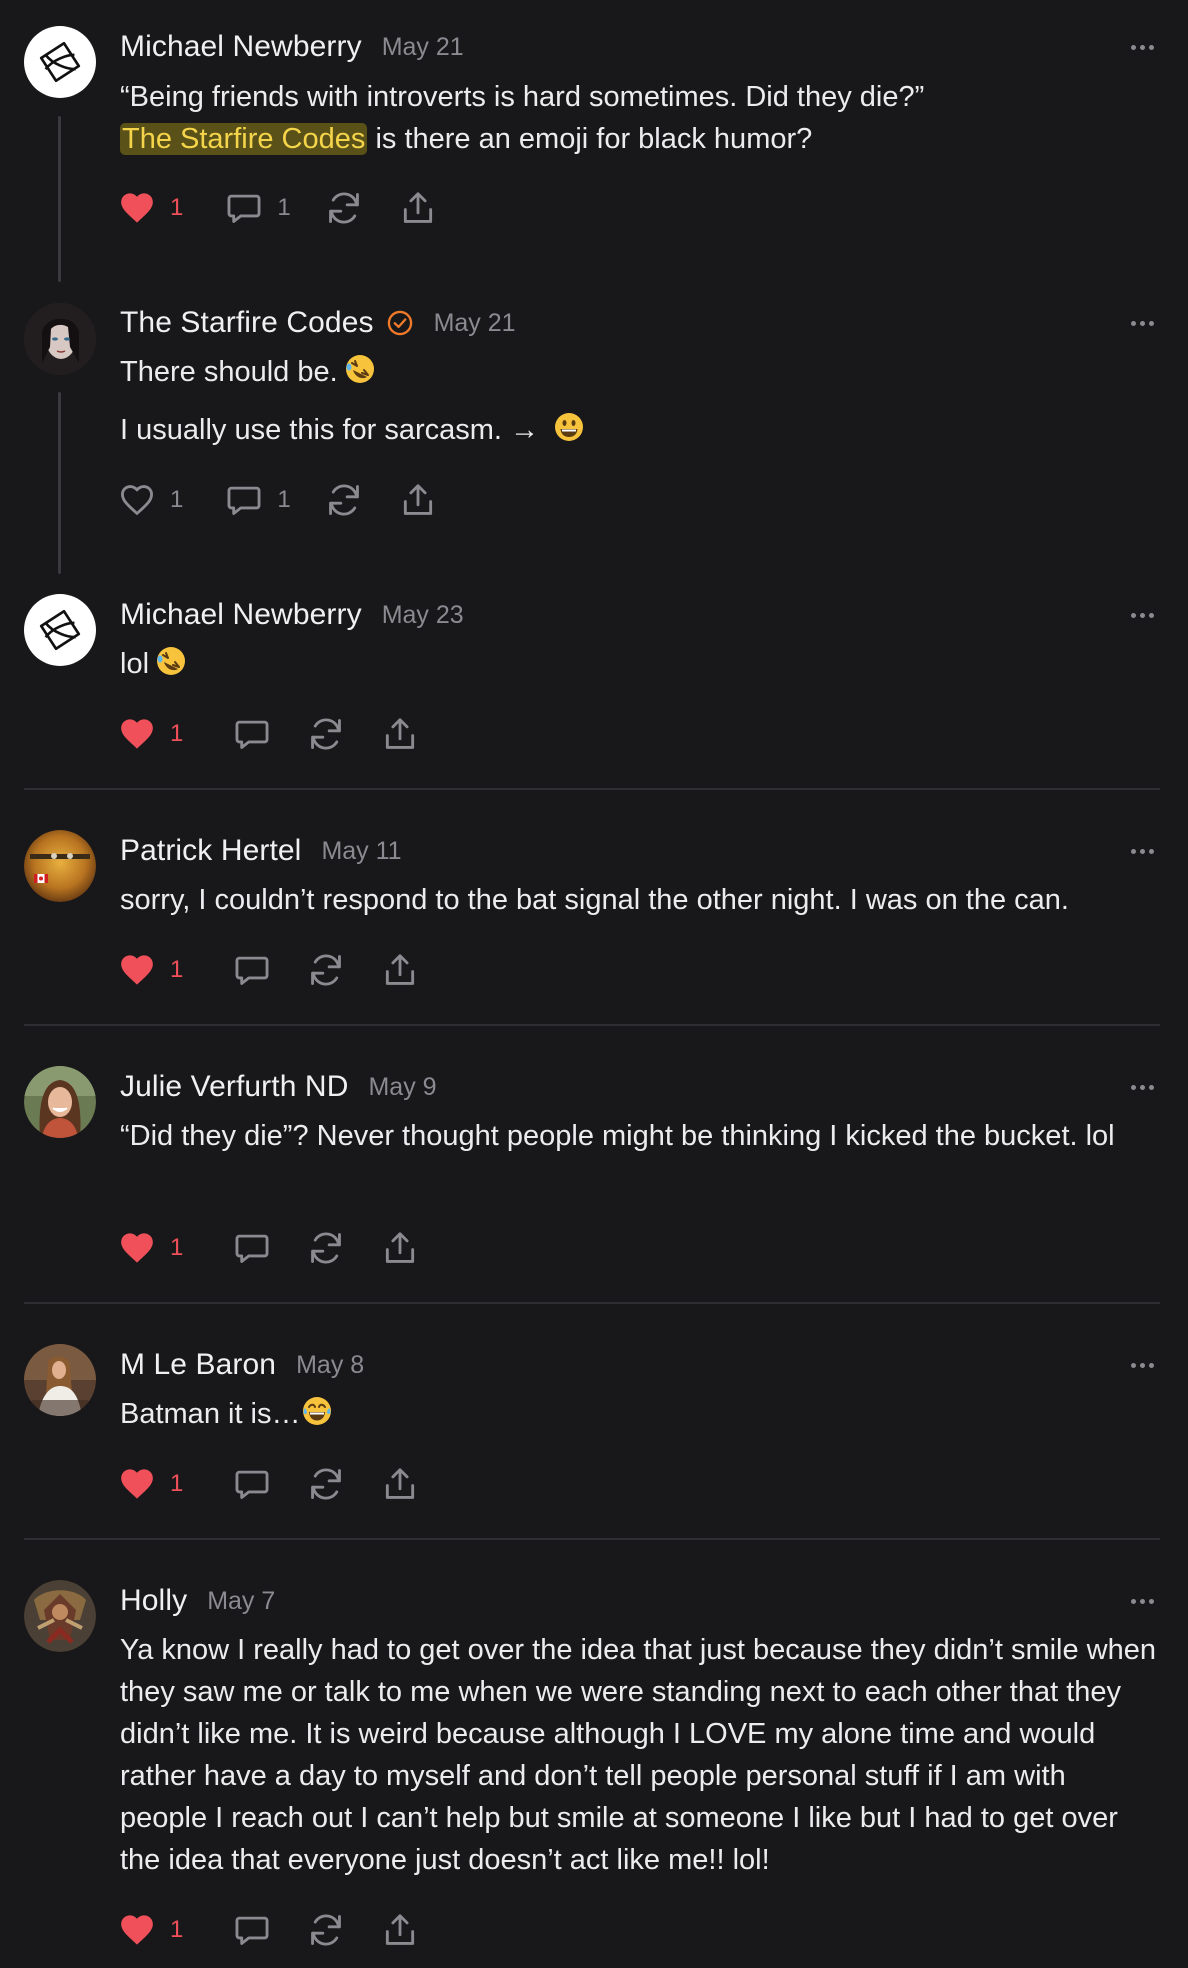  I want to click on comment-date: May 8, so click(330, 1365).